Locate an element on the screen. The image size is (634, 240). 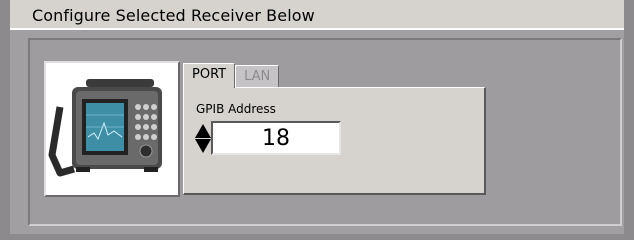
gpib-address-label: GPIB Address is located at coordinates (236, 109).